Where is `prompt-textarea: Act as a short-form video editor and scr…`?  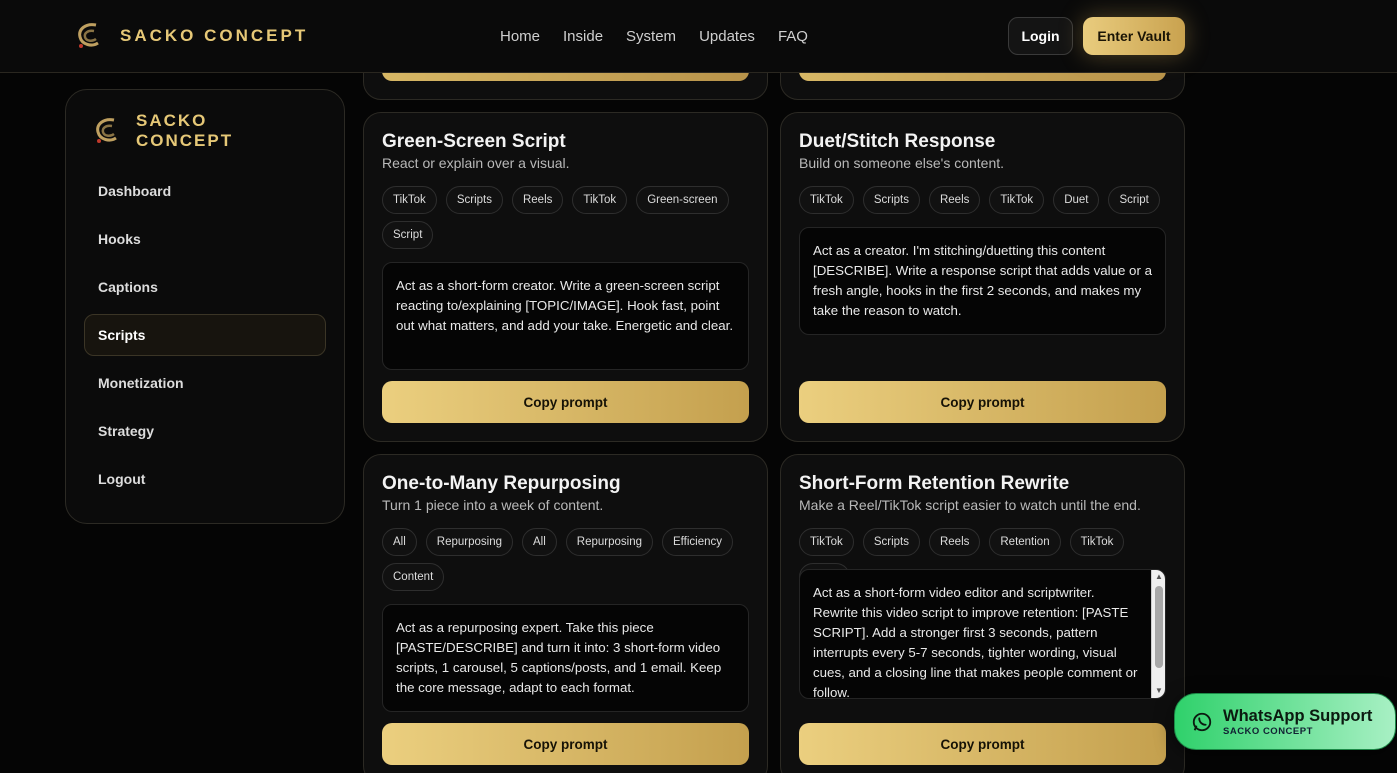 prompt-textarea: Act as a short-form video editor and scr… is located at coordinates (982, 634).